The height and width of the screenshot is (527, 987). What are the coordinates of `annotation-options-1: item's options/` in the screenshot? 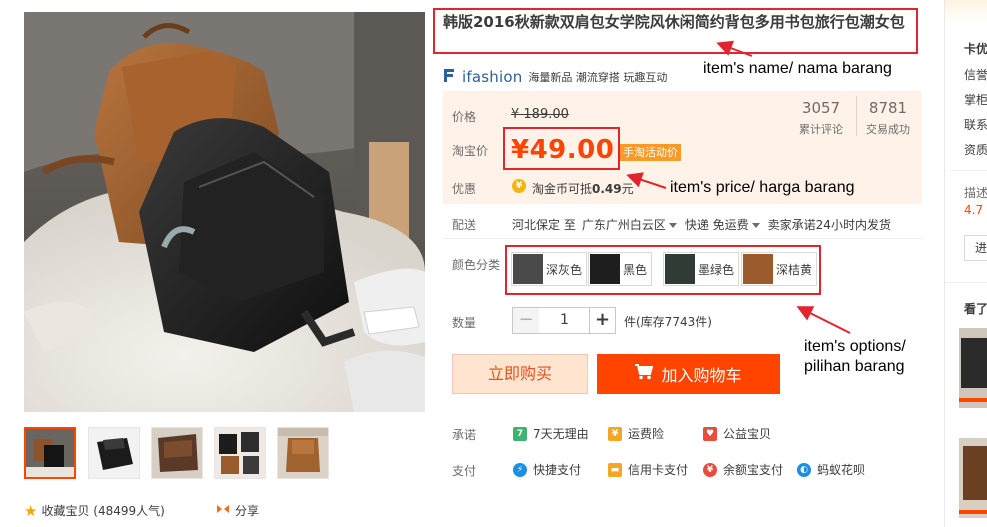 It's located at (855, 346).